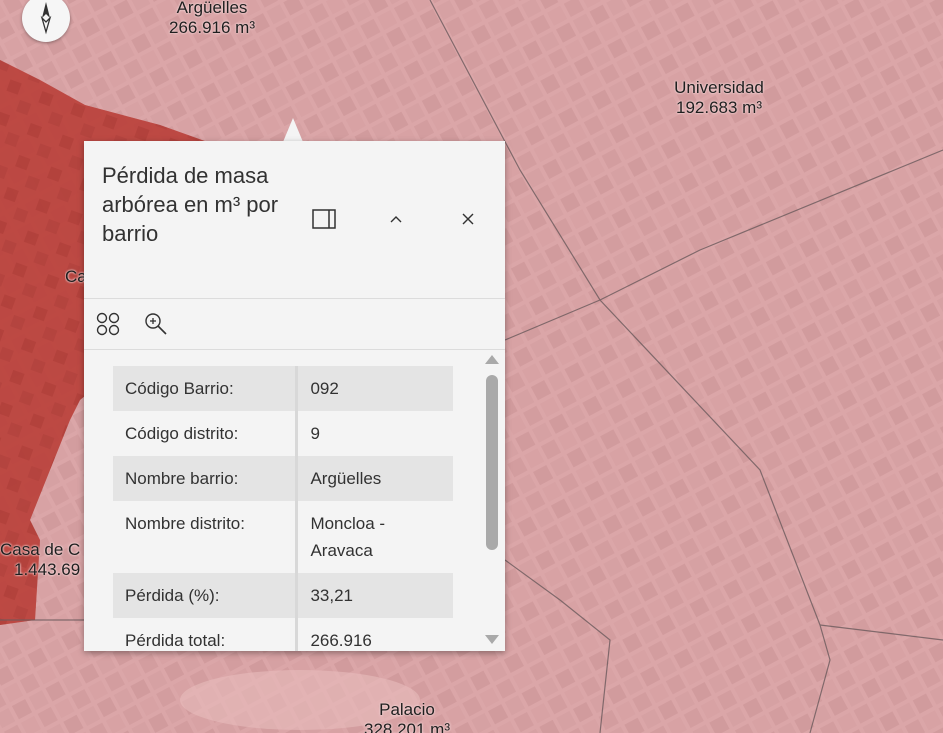 The height and width of the screenshot is (733, 943). I want to click on map-label-partial: Ca, so click(75, 277).